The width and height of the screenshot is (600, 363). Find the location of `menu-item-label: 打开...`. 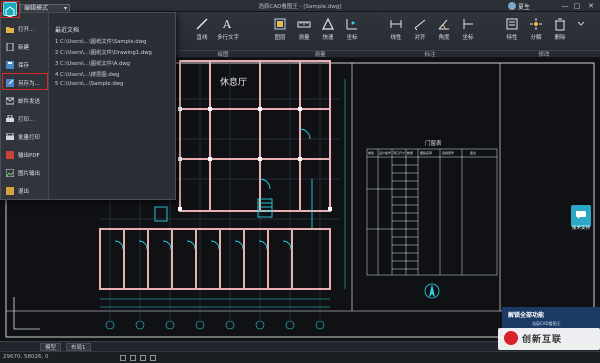

menu-item-label: 打开... is located at coordinates (26, 30).